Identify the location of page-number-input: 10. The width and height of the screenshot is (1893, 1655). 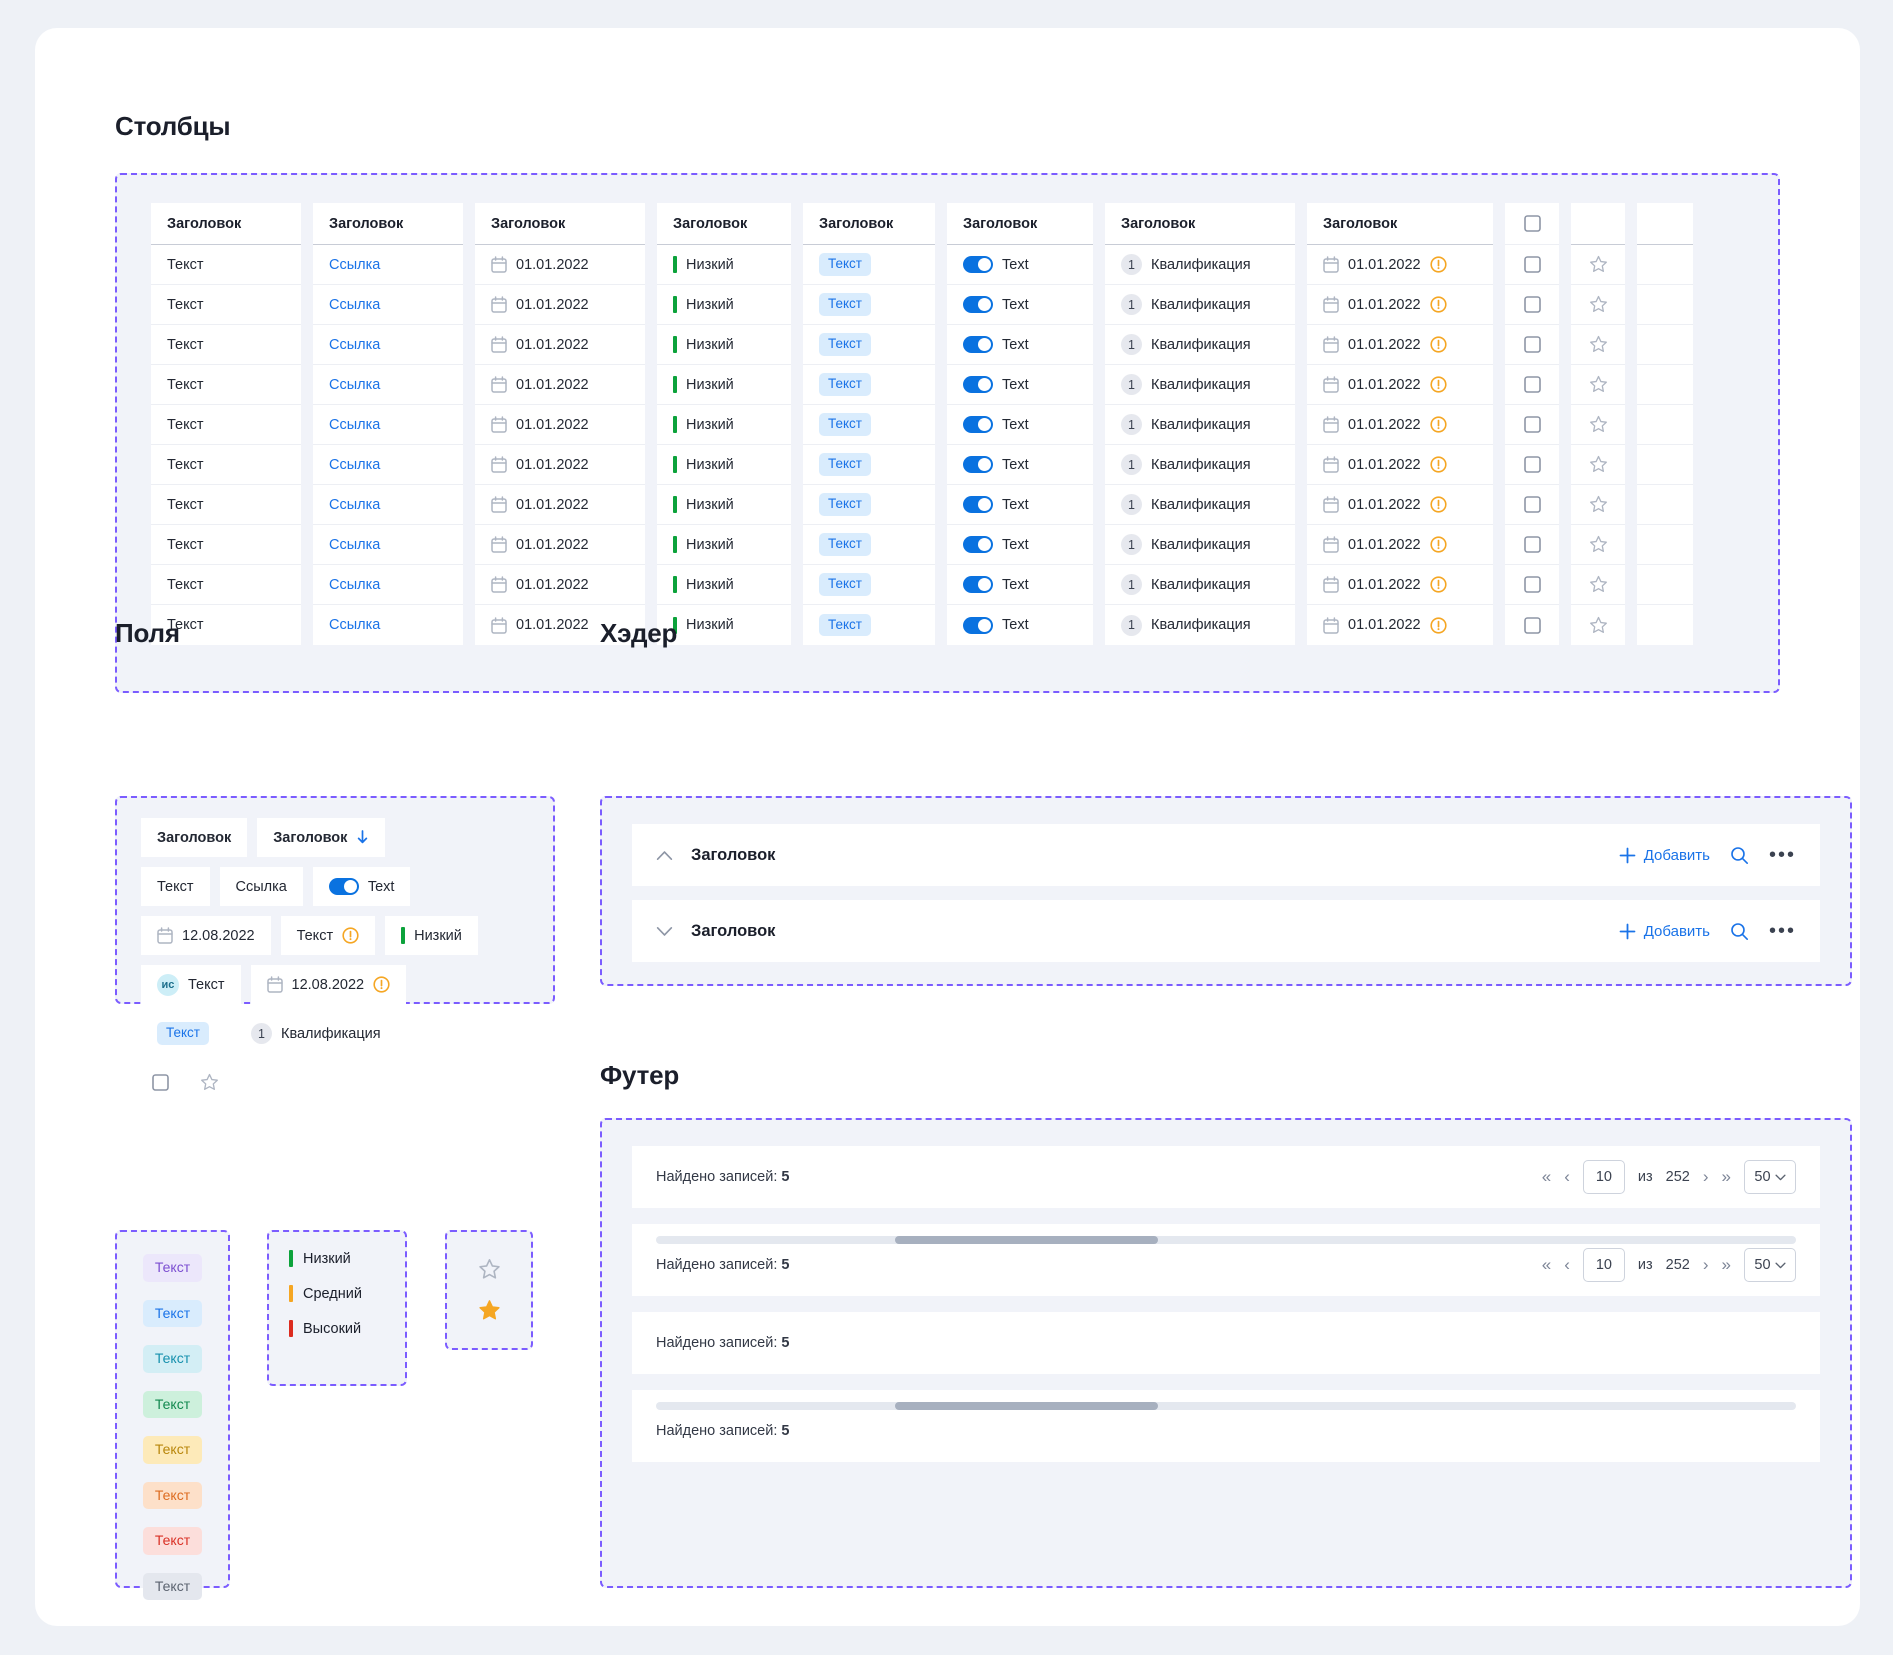
(1603, 1177).